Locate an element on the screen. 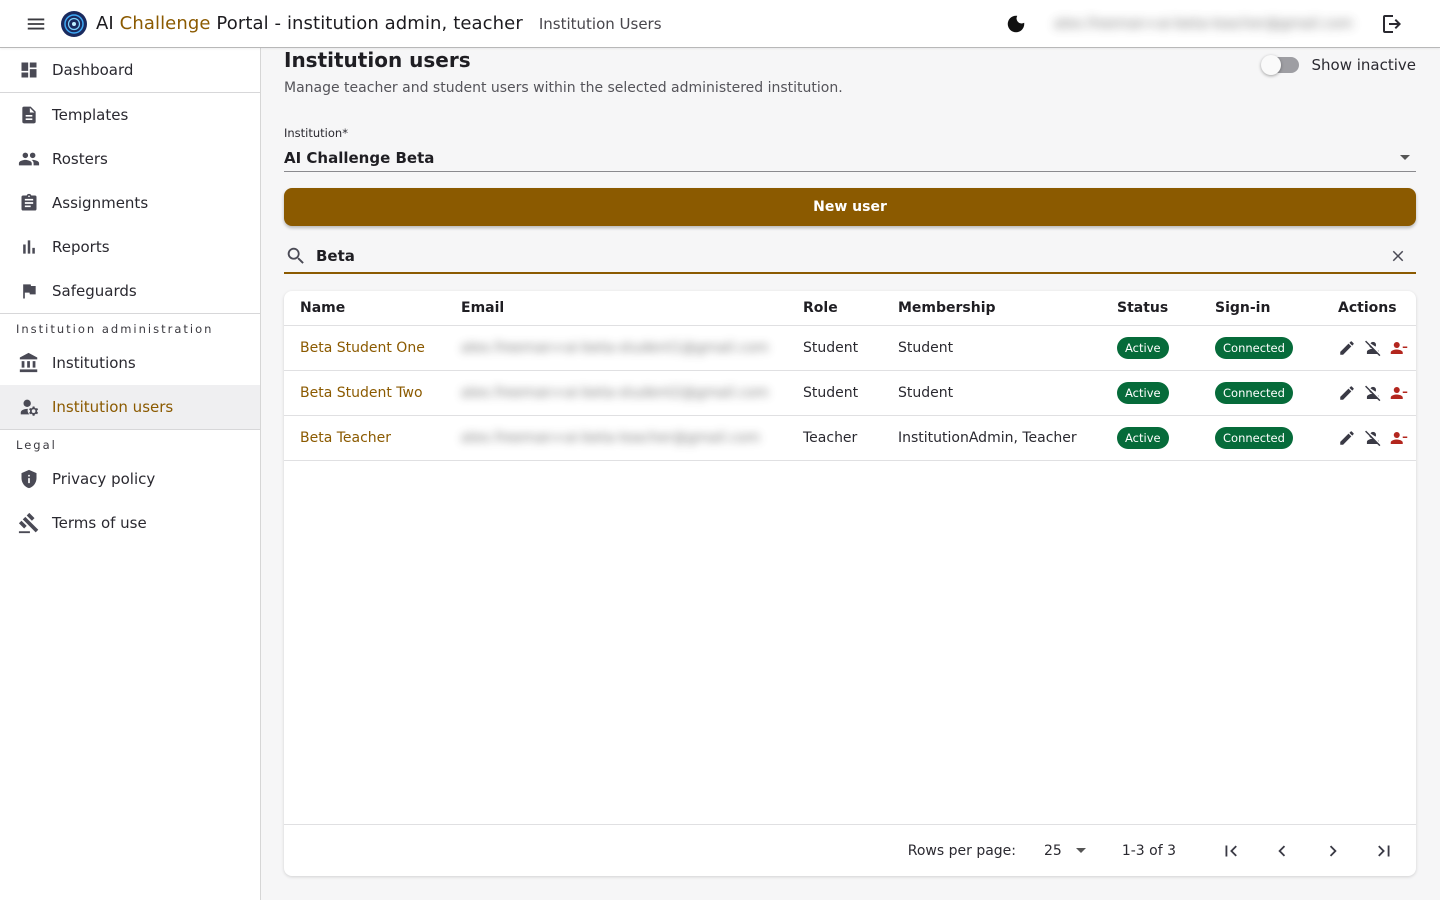 This screenshot has height=900, width=1440. user-email-cell: alex.freeman+ai-beta-teacher@gmail.com is located at coordinates (616, 438).